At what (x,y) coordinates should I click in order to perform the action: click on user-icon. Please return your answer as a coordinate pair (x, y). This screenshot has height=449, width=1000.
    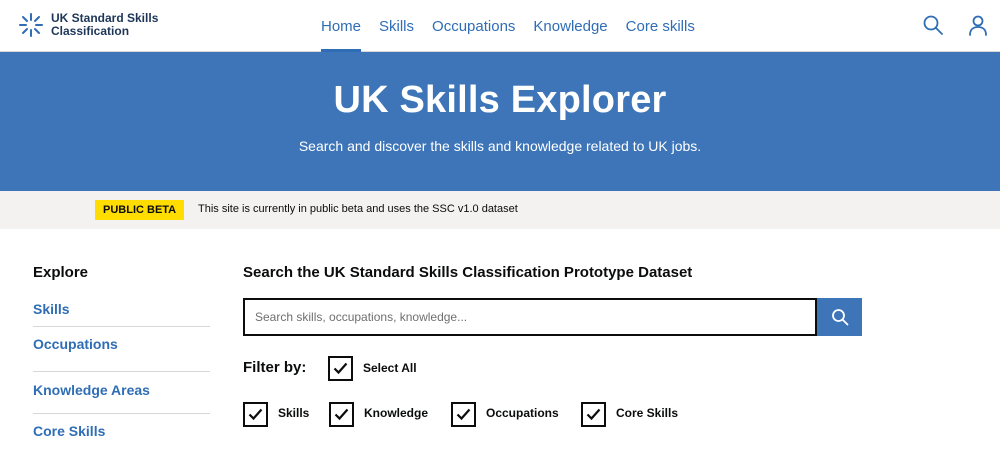
    Looking at the image, I should click on (978, 25).